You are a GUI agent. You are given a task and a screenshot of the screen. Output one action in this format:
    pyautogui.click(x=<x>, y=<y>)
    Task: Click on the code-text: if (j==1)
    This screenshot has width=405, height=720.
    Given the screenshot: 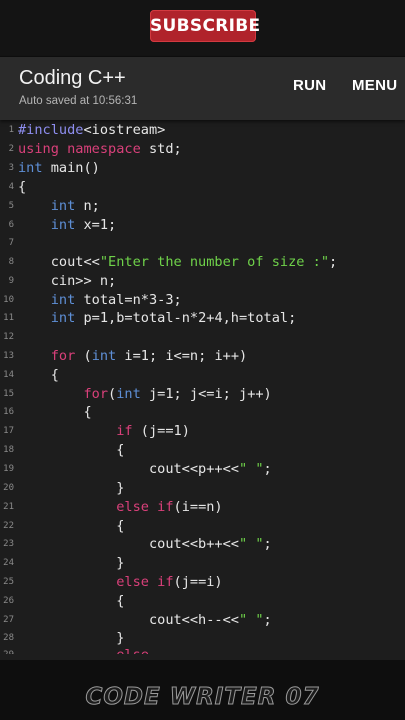 What is the action you would take?
    pyautogui.click(x=104, y=431)
    